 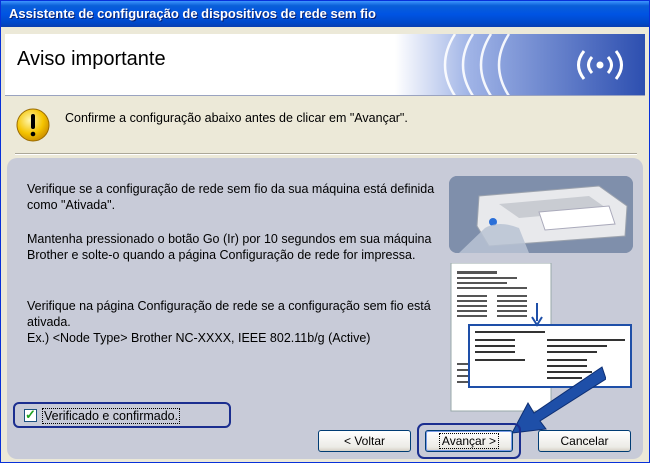 What do you see at coordinates (520, 64) in the screenshot?
I see `wireless-logo-icon` at bounding box center [520, 64].